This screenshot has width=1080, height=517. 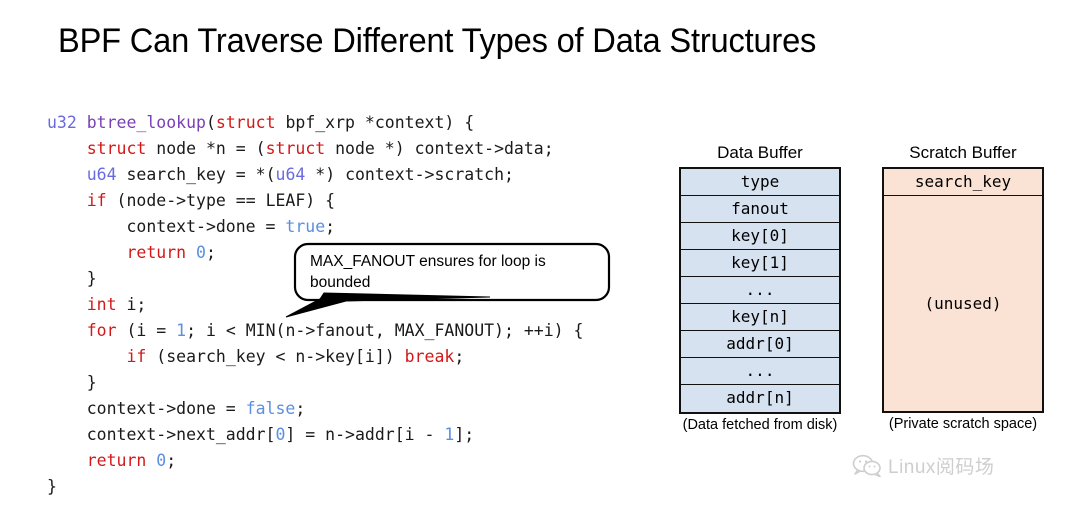 I want to click on code-line: context->done = true;, so click(x=315, y=227).